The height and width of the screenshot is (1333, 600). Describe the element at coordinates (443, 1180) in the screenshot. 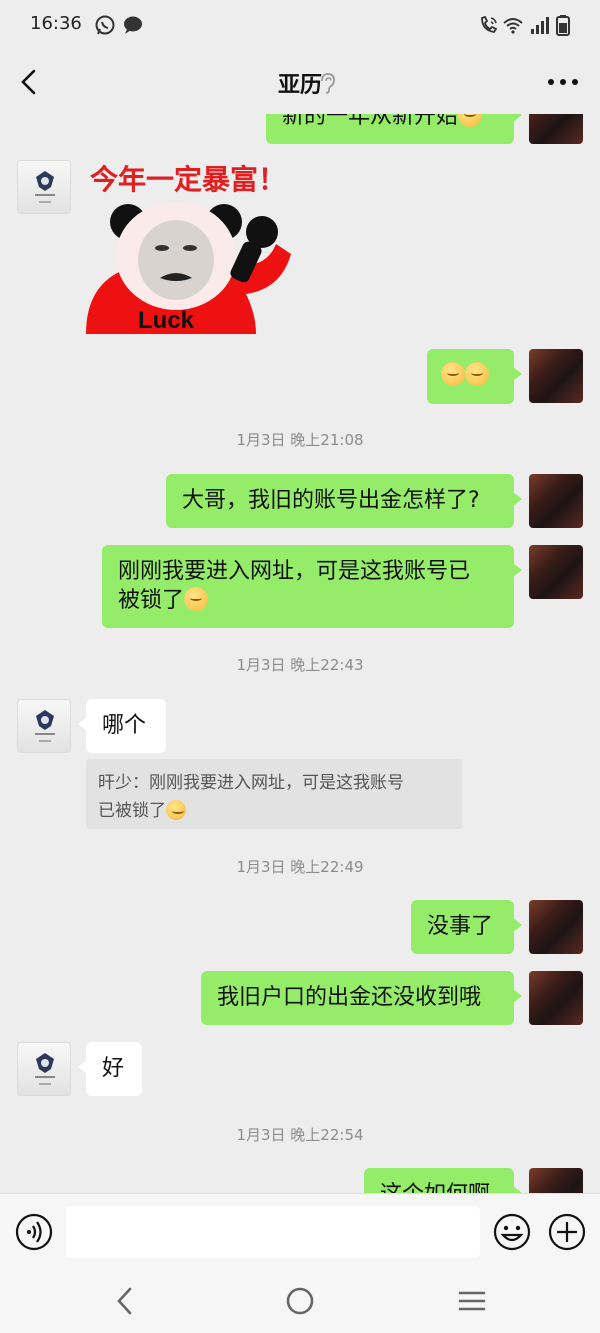

I see `message-bubble-sent: 这个如何啊` at that location.